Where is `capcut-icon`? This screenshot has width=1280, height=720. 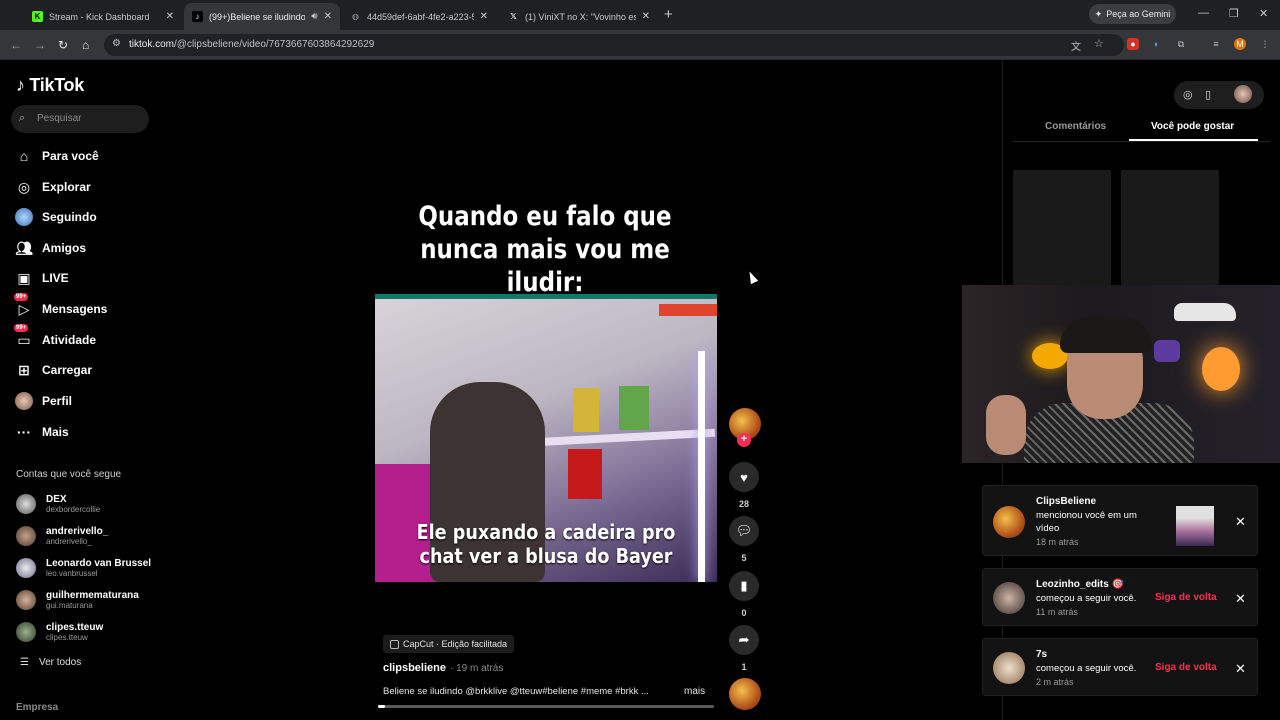
capcut-icon is located at coordinates (394, 644).